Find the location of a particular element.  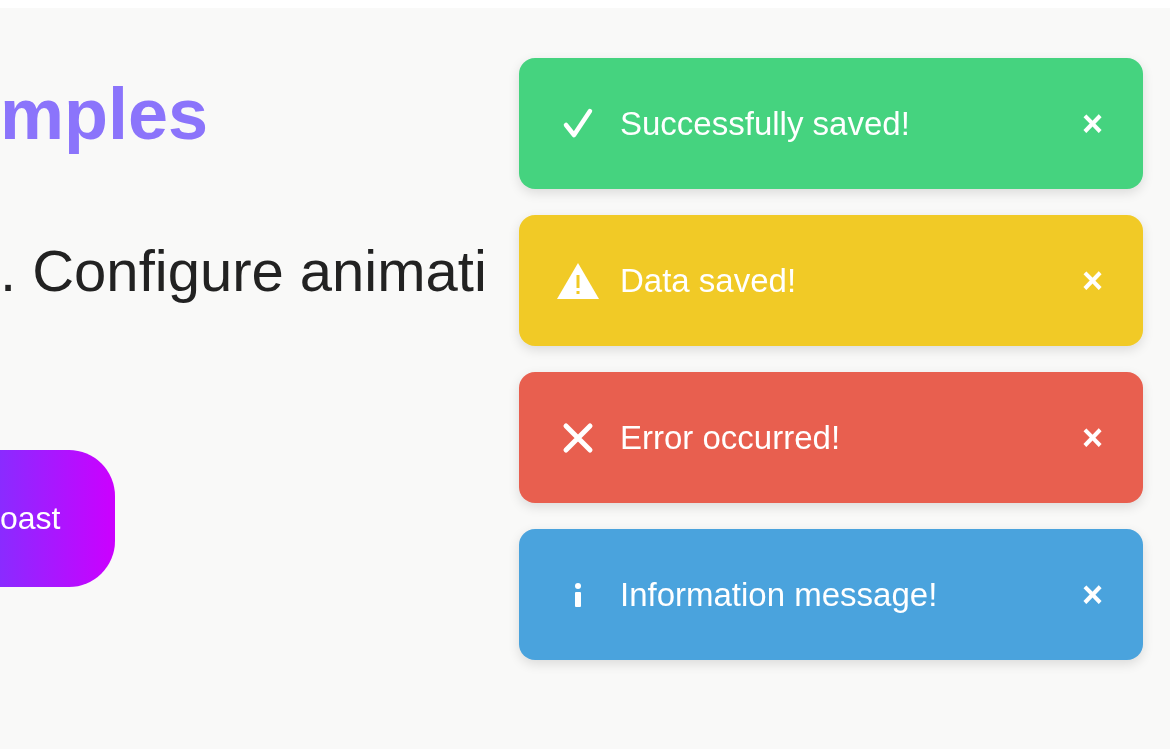

toast-message: Error occurred! is located at coordinates (731, 437).